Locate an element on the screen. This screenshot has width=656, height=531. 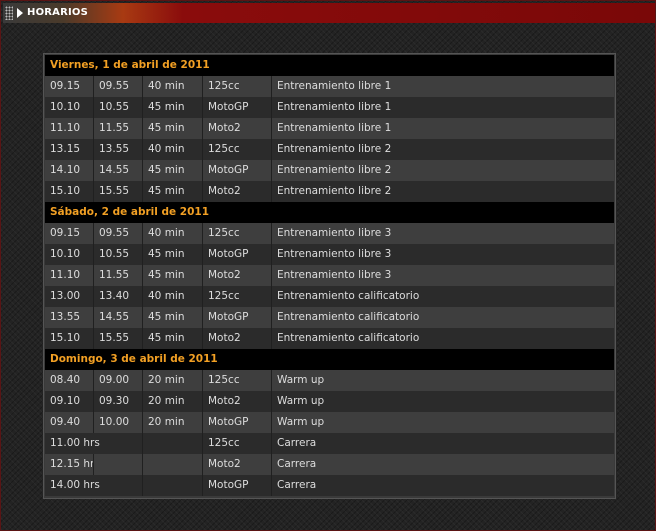
table-row: 11.00 hrs 125cc Carrera is located at coordinates (329, 443).